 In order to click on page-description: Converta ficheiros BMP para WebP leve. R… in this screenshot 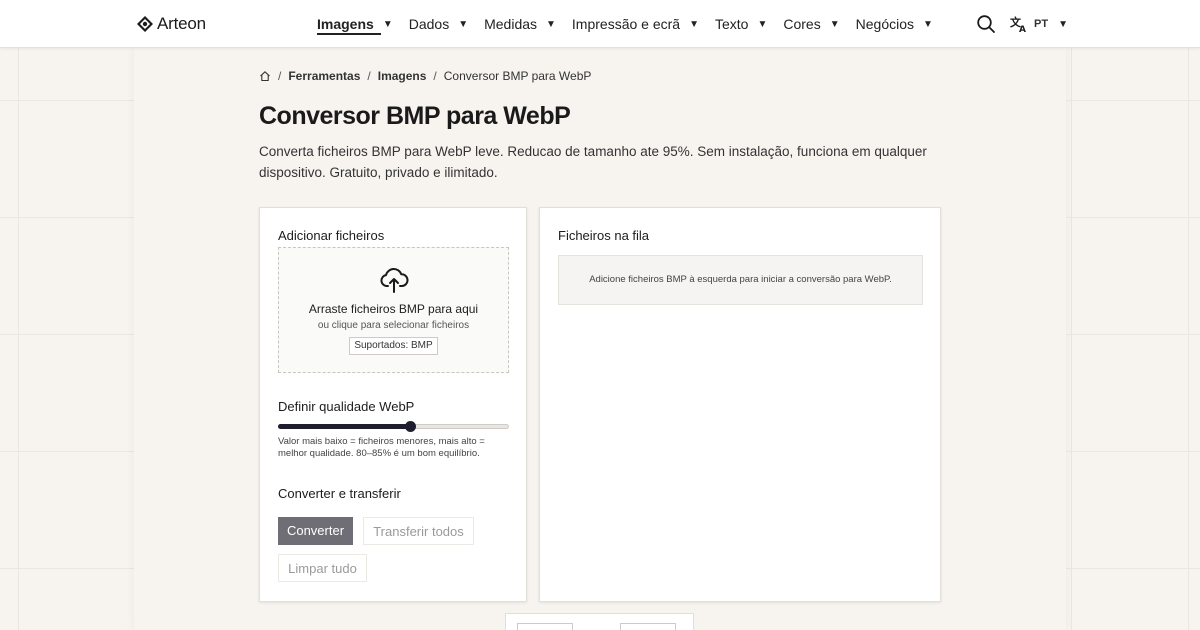, I will do `click(593, 162)`.